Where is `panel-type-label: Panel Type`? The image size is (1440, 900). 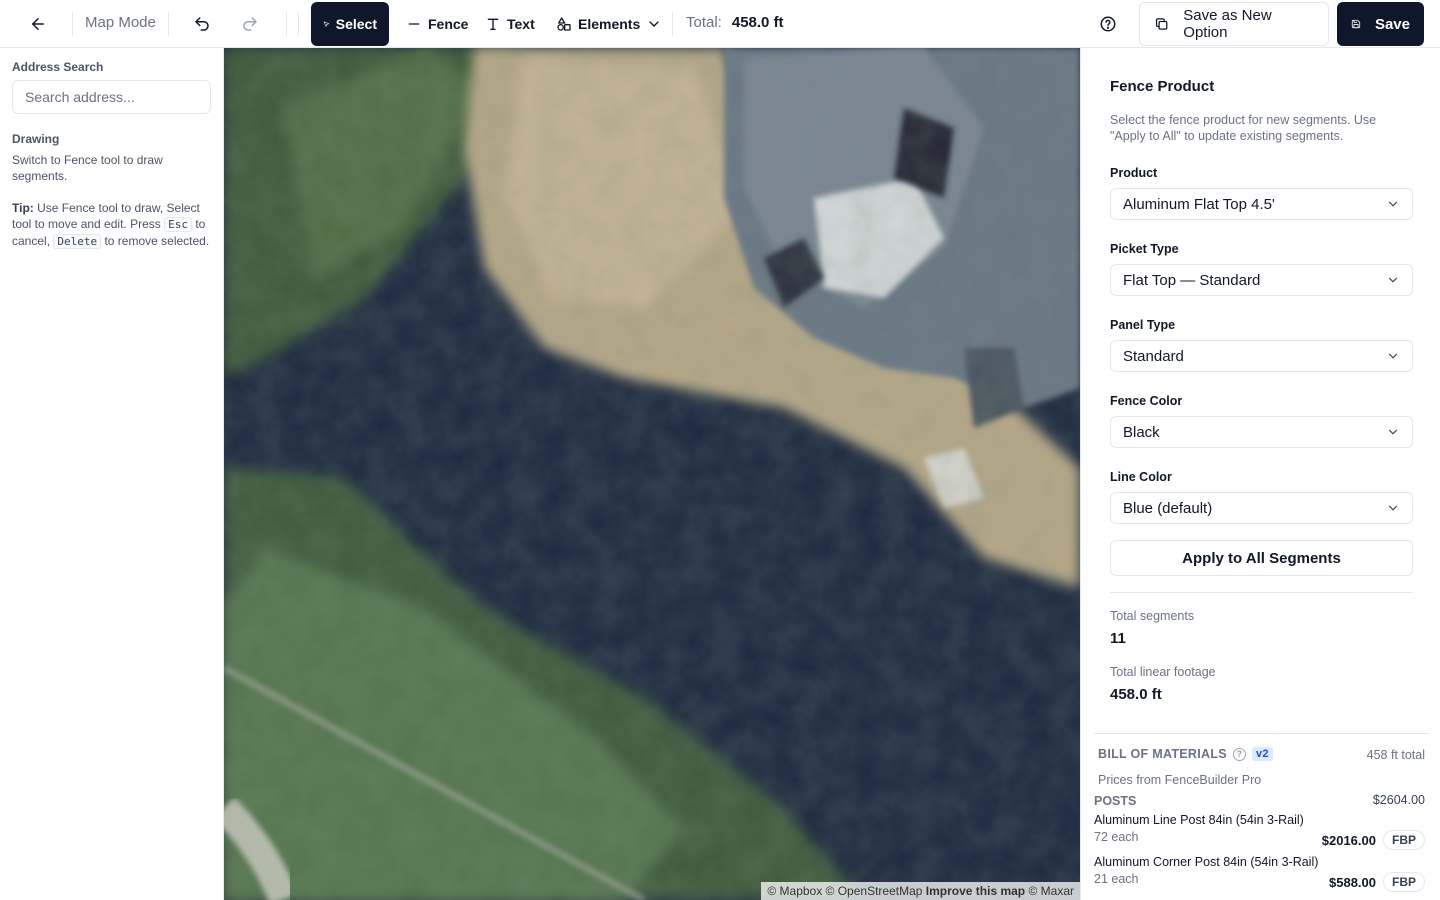 panel-type-label: Panel Type is located at coordinates (1143, 325).